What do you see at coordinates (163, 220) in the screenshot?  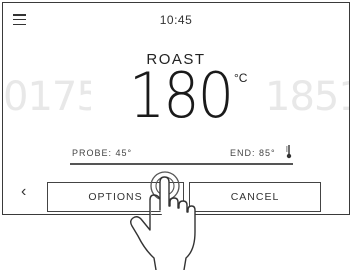 I see `hand-pointer-icon` at bounding box center [163, 220].